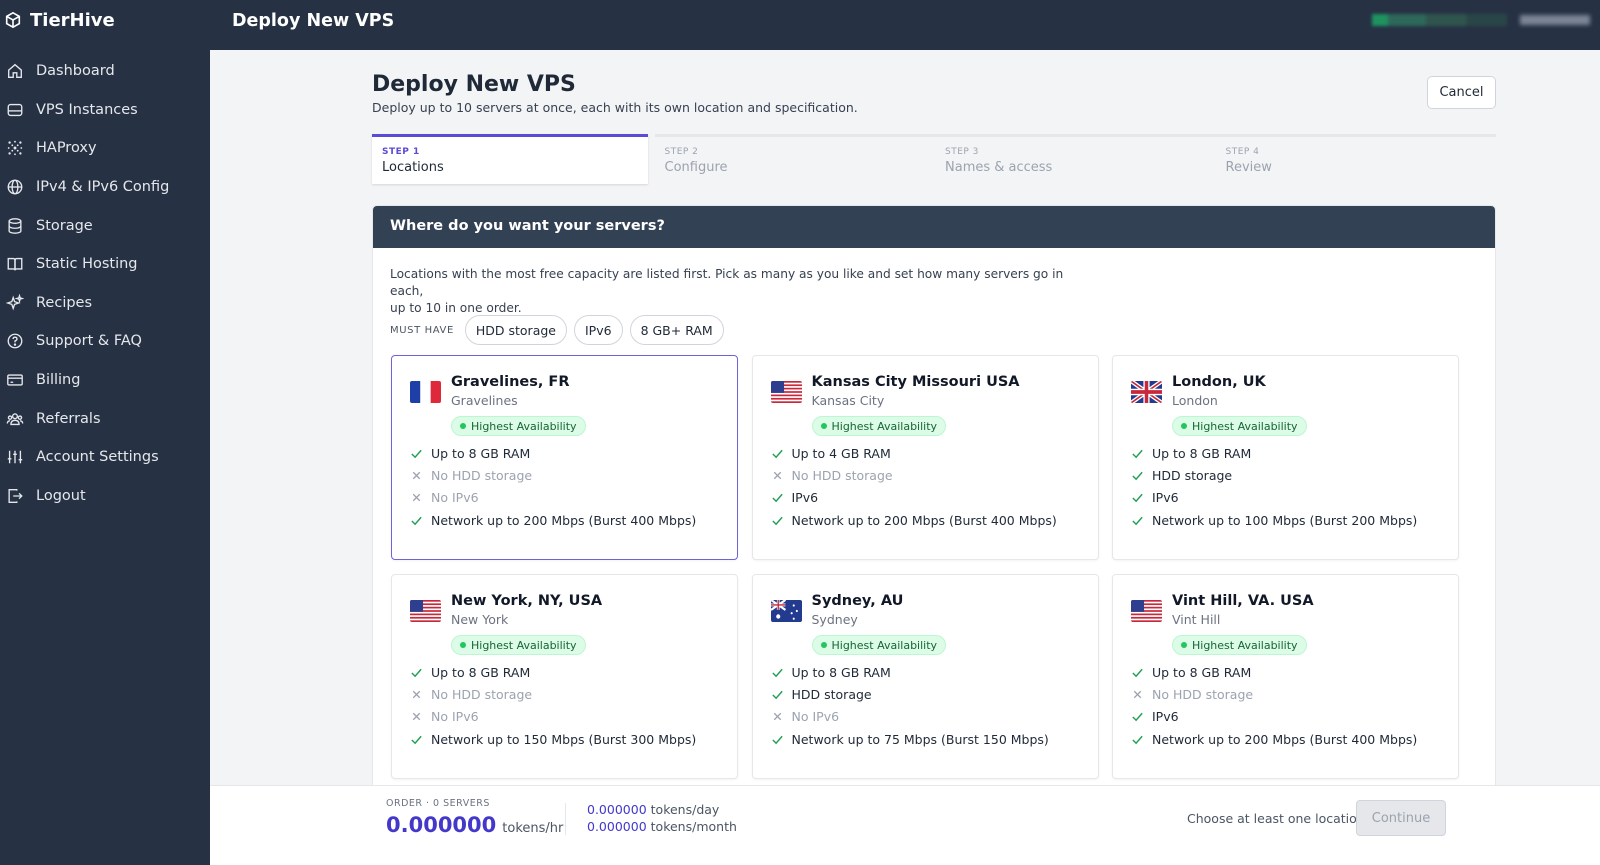  What do you see at coordinates (676, 330) in the screenshot?
I see `filter-chip-ram: 8 GB+ RAM` at bounding box center [676, 330].